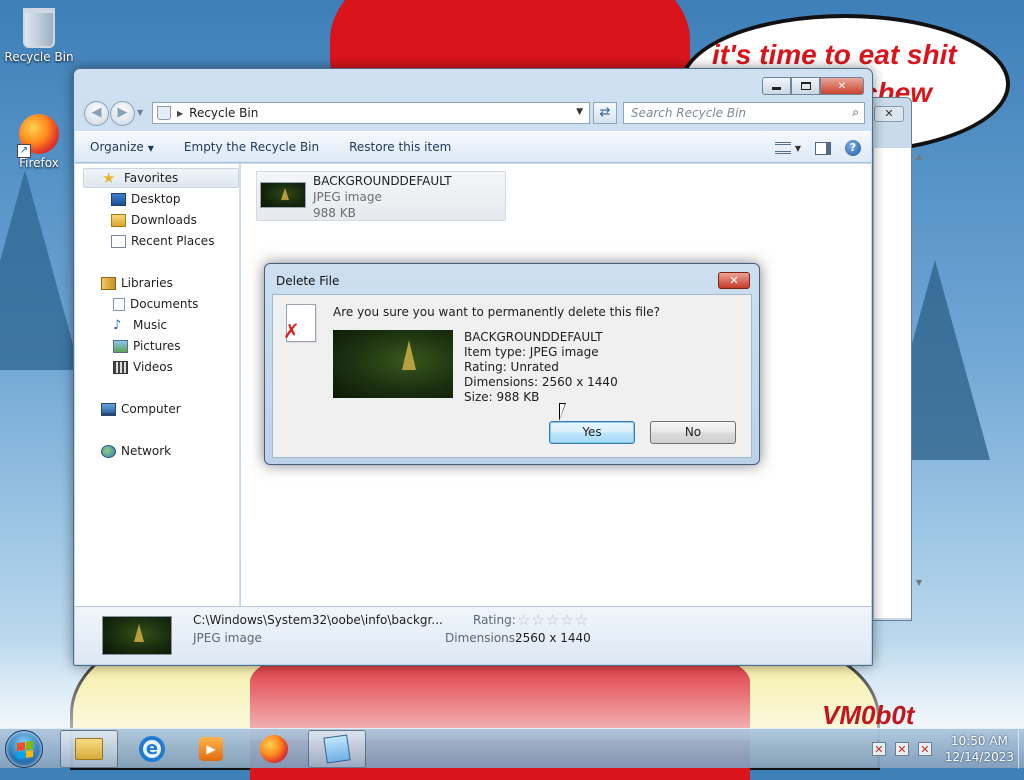 Image resolution: width=1024 pixels, height=780 pixels. What do you see at coordinates (553, 620) in the screenshot?
I see `rating-stars: ☆☆☆☆☆` at bounding box center [553, 620].